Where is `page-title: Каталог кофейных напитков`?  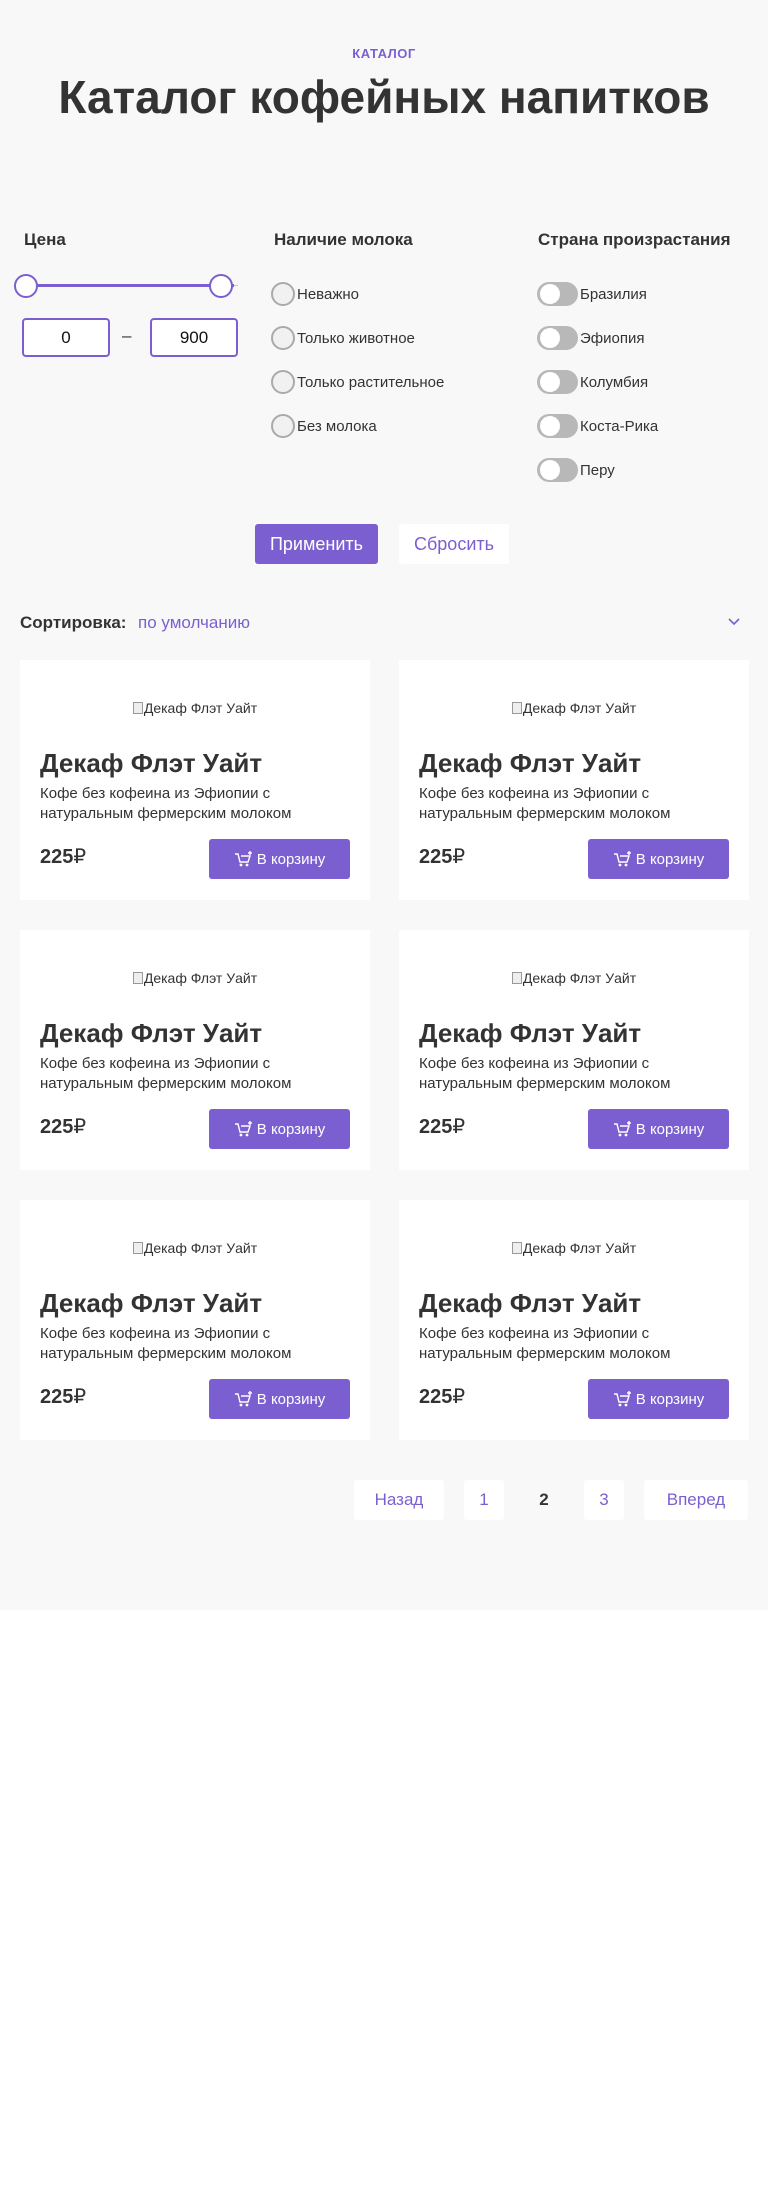
page-title: Каталог кофейных напитков is located at coordinates (384, 97).